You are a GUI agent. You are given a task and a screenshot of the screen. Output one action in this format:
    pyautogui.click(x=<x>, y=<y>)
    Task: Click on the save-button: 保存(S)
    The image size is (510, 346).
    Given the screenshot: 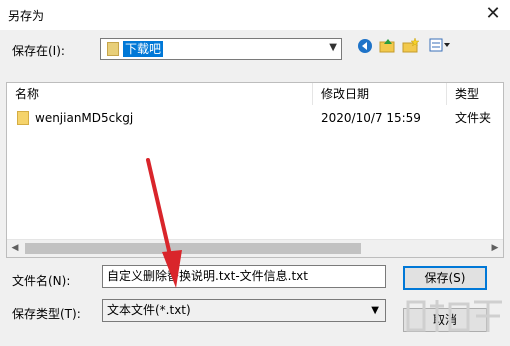 What is the action you would take?
    pyautogui.click(x=445, y=278)
    